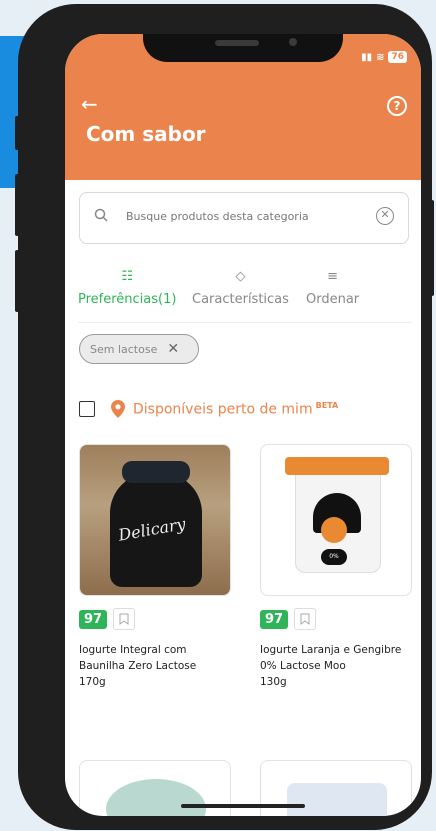  Describe the element at coordinates (127, 286) in the screenshot. I see `tab-preferences: ☷ Preferências(1)` at that location.